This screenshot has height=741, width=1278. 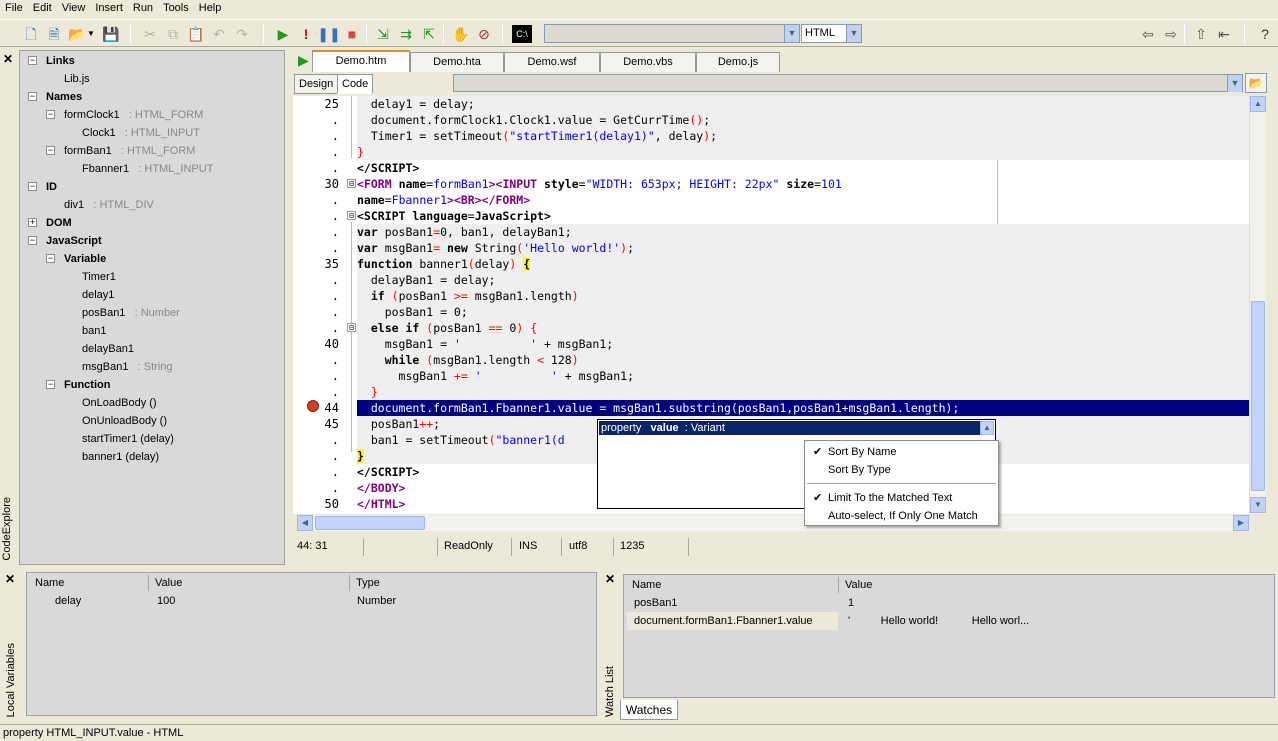 I want to click on tree-node: Timer1, so click(x=99, y=277).